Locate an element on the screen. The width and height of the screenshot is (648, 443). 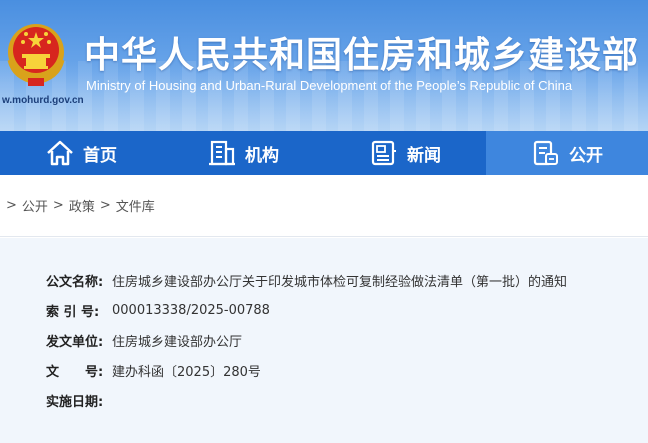
site-url: w.mohurd.gov.cn is located at coordinates (43, 100).